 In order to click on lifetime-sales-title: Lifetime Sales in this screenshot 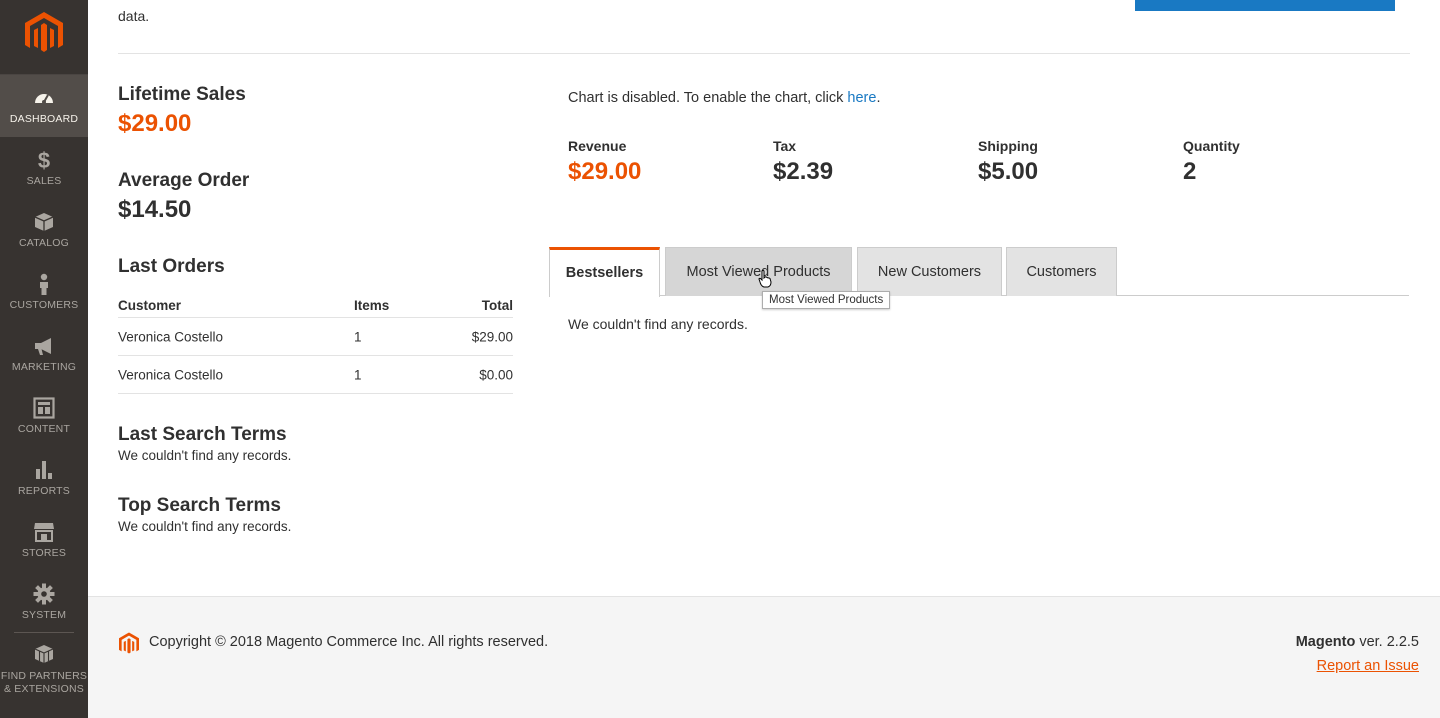, I will do `click(182, 94)`.